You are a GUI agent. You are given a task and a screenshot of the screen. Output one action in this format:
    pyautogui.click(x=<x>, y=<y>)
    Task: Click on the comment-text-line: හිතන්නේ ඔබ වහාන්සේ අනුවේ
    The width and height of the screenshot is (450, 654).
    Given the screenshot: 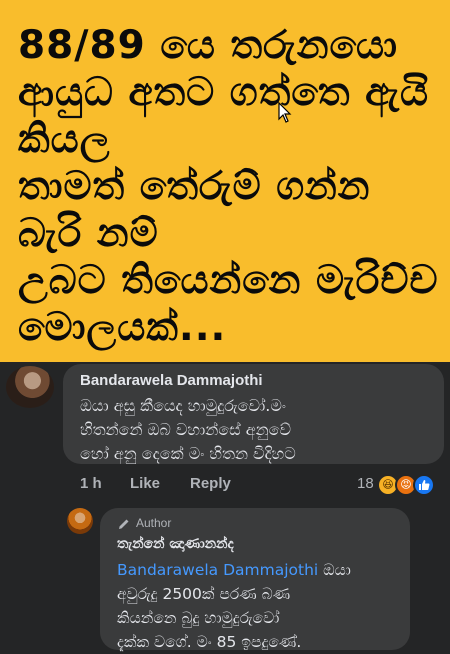 What is the action you would take?
    pyautogui.click(x=186, y=429)
    